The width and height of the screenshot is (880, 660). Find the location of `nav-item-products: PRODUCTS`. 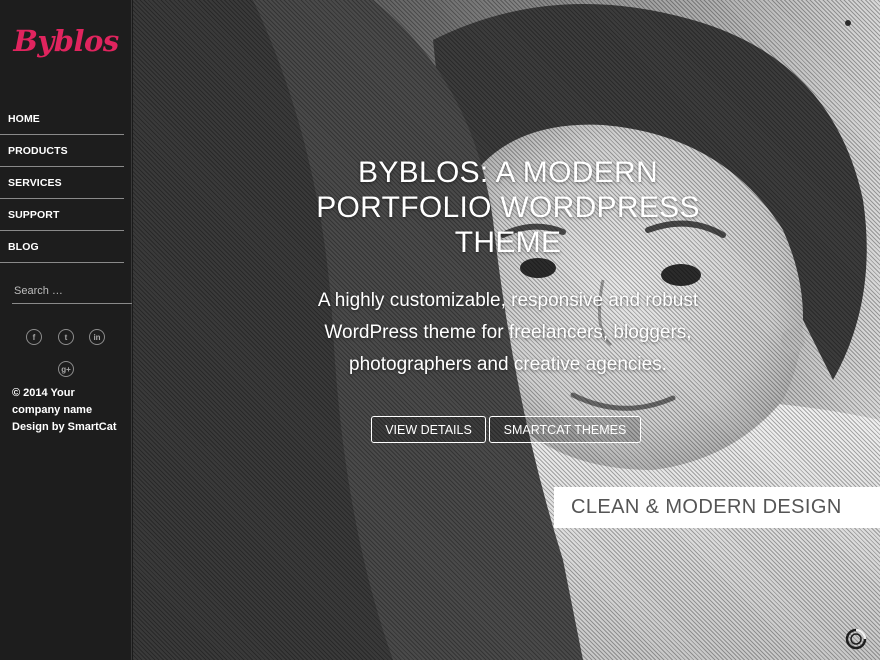

nav-item-products: PRODUCTS is located at coordinates (62, 151).